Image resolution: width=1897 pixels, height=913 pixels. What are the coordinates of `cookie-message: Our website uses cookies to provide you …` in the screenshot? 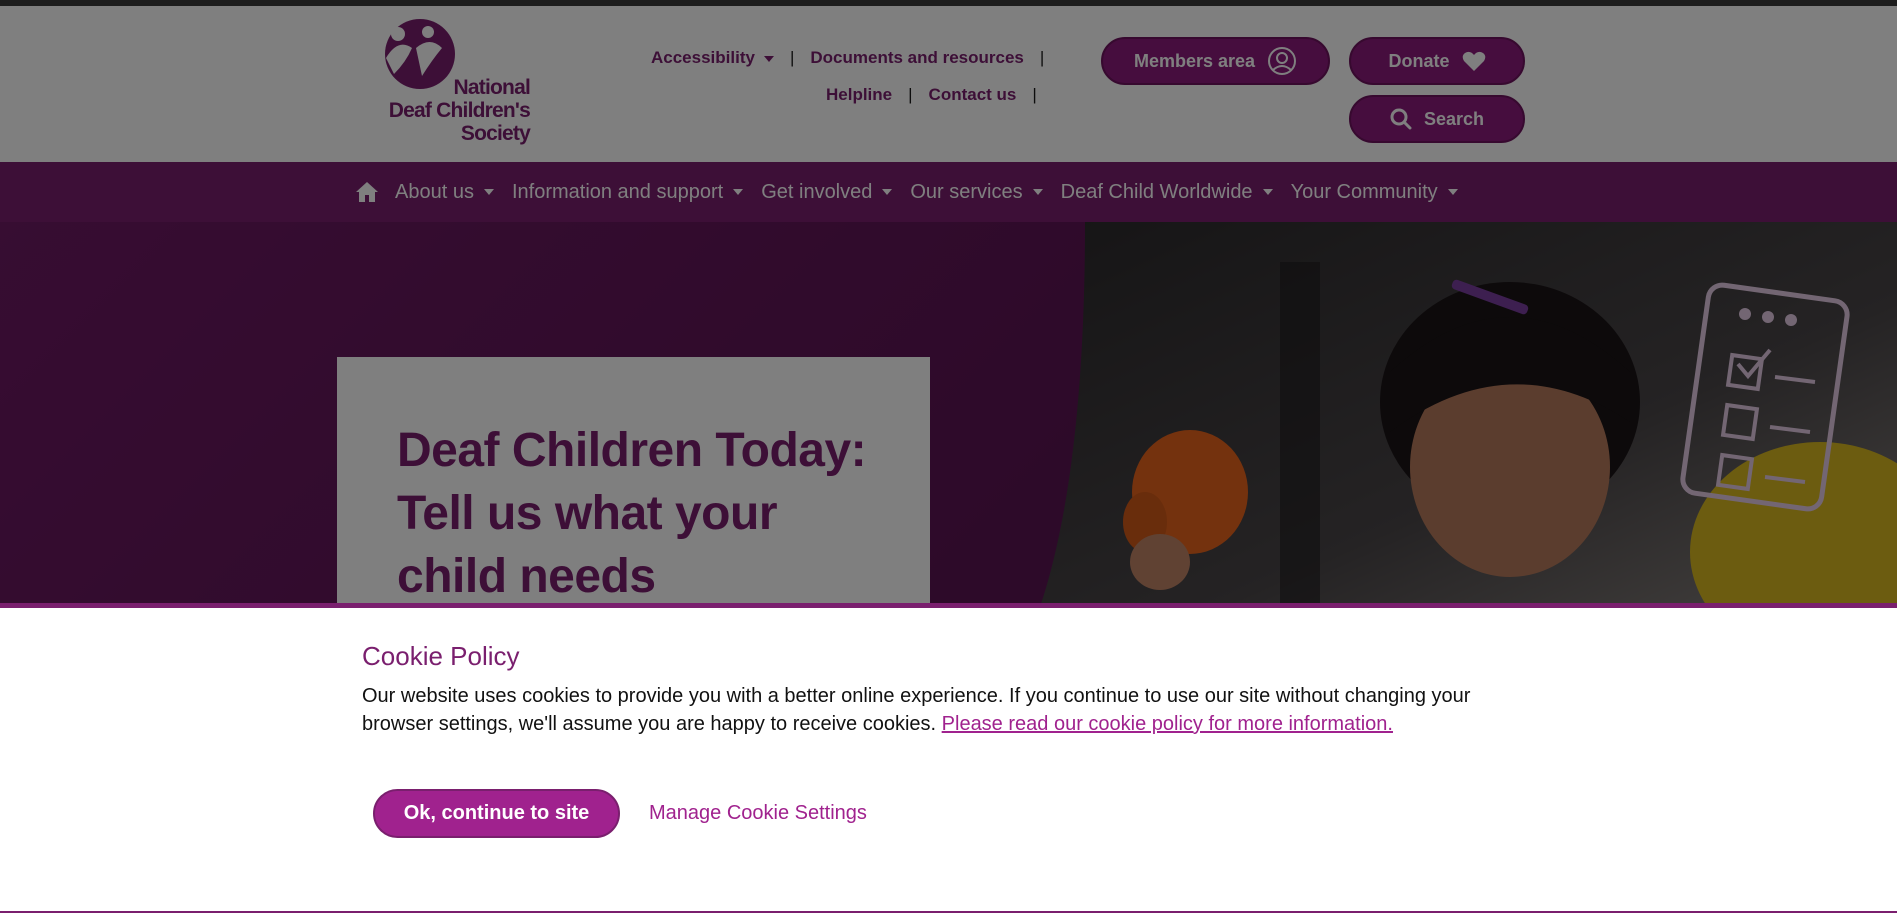 It's located at (932, 710).